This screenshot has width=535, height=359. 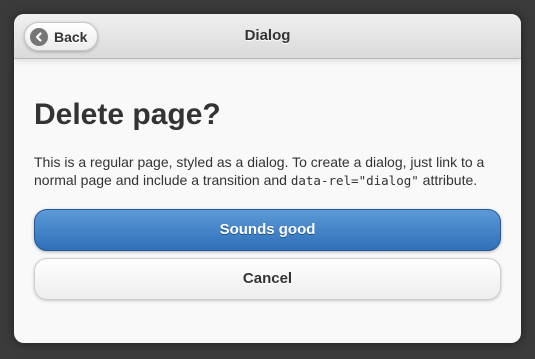 What do you see at coordinates (267, 36) in the screenshot?
I see `dialog-header: Back Dialog` at bounding box center [267, 36].